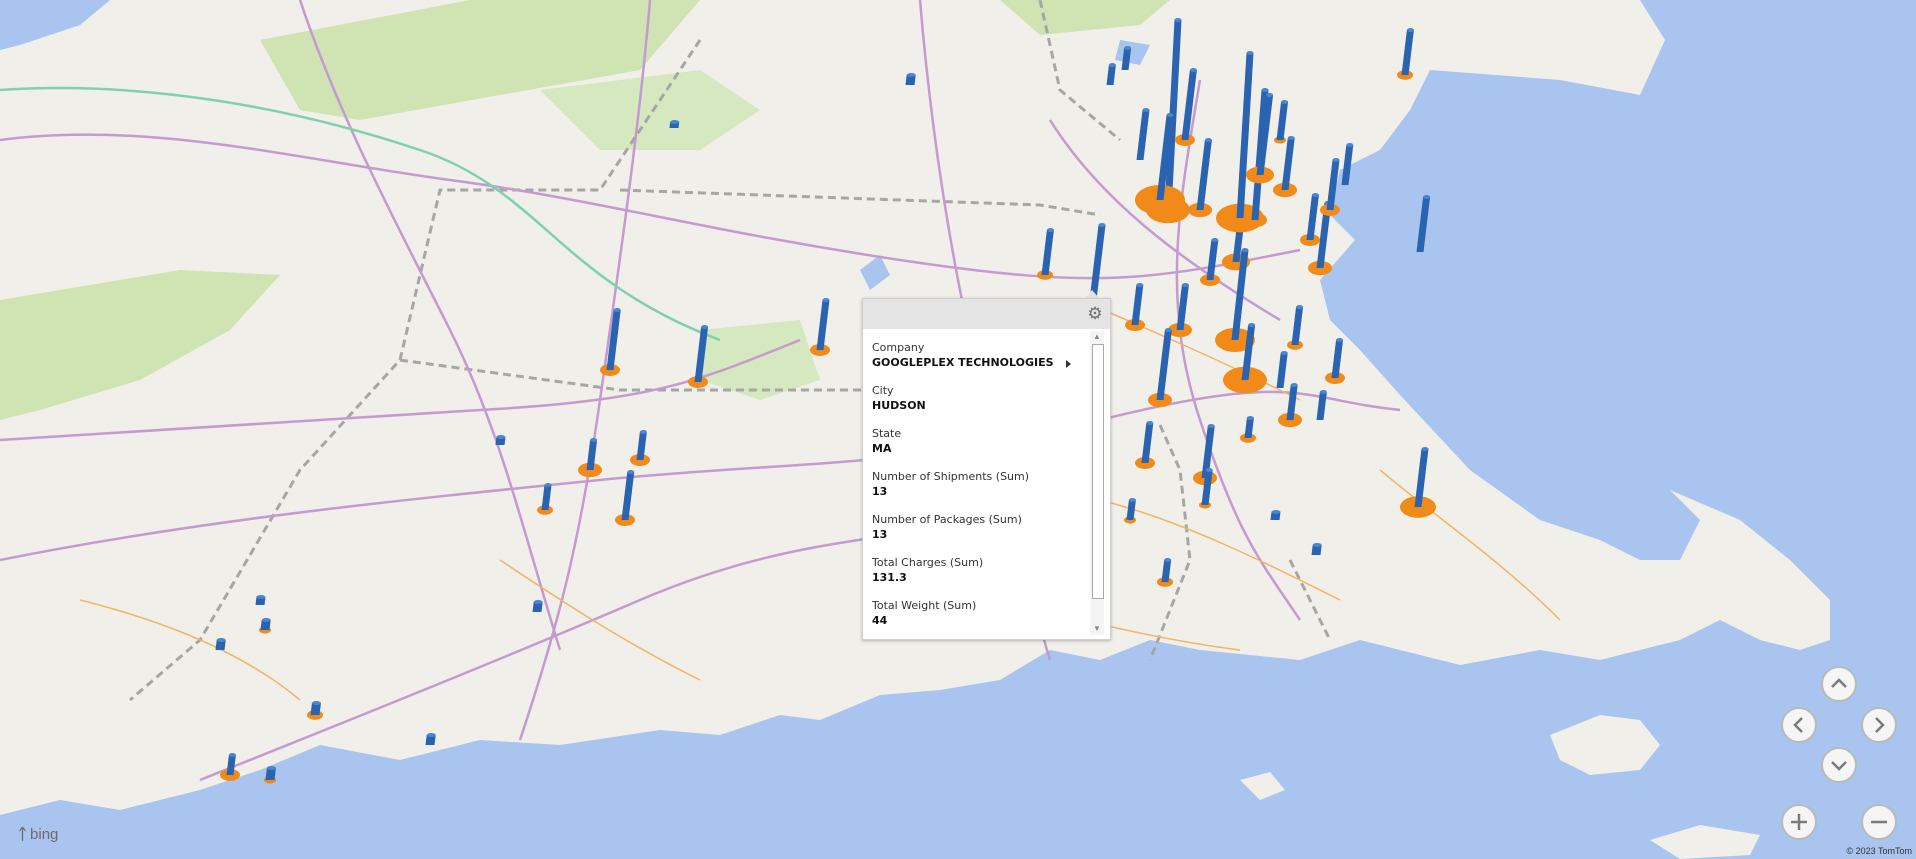 The height and width of the screenshot is (859, 1916). I want to click on field-company: Company GOOGLEPLEX TECHNOLOGIES, so click(977, 355).